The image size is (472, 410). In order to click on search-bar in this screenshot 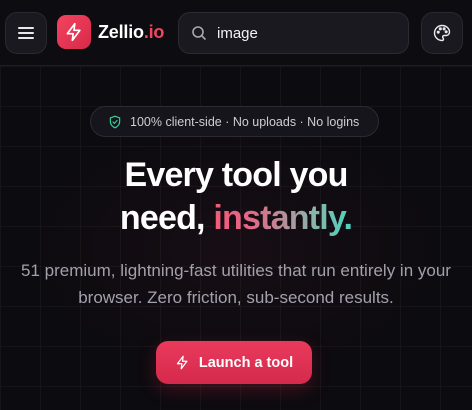, I will do `click(293, 33)`.